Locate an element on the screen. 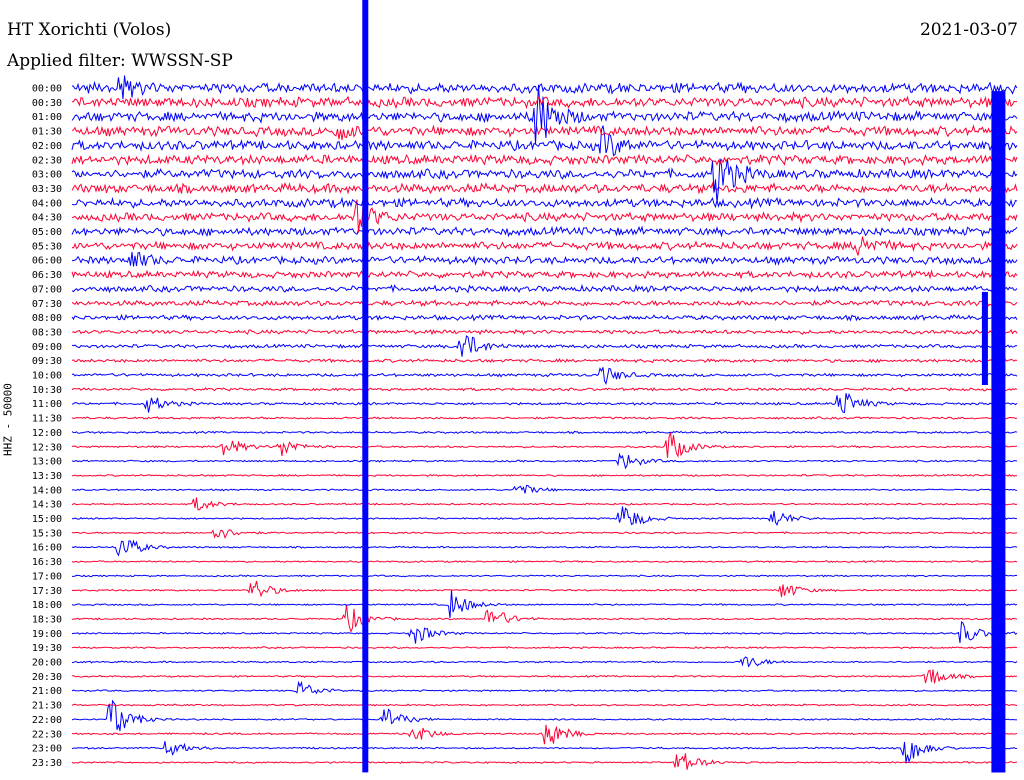  time-tick-label: 23:00 is located at coordinates (47, 749).